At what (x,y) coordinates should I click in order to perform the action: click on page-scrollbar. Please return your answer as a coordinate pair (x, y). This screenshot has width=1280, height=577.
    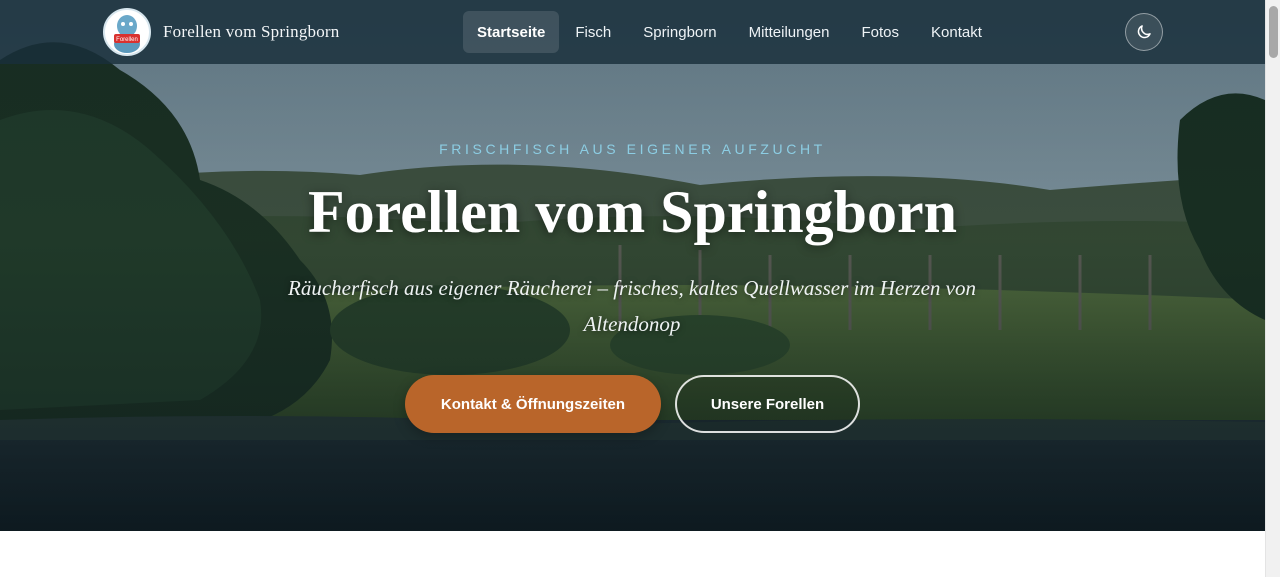
    Looking at the image, I should click on (1272, 288).